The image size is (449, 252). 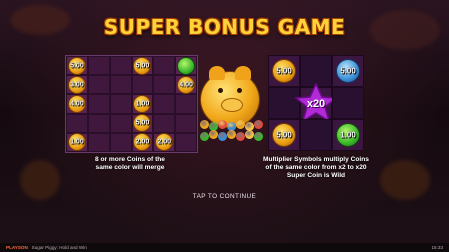 I want to click on coin-grid-panel: 5.00 5.00 3.00 4.00 4.00 1.00 5.00 1.00 2.00 2.00, so click(x=131, y=104).